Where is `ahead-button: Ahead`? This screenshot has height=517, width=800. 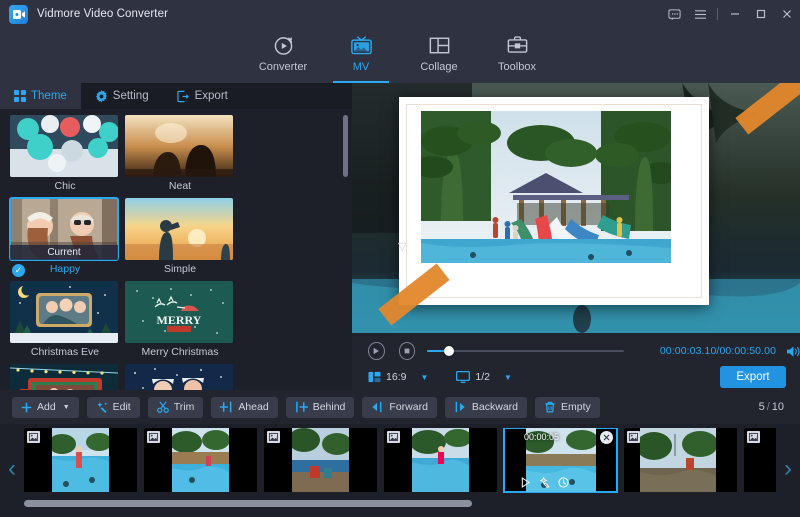
ahead-button: Ahead is located at coordinates (244, 407).